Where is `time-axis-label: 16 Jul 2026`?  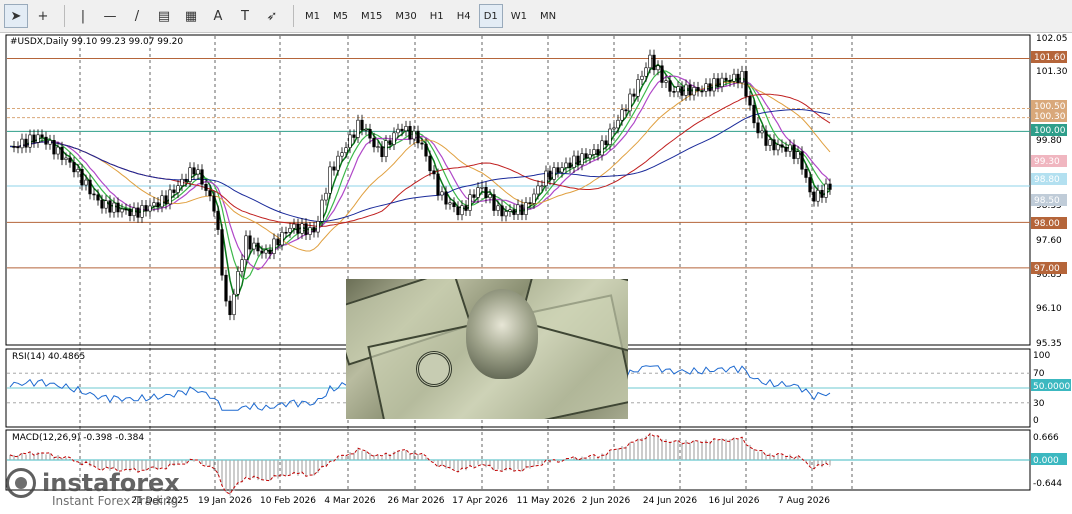 time-axis-label: 16 Jul 2026 is located at coordinates (734, 501).